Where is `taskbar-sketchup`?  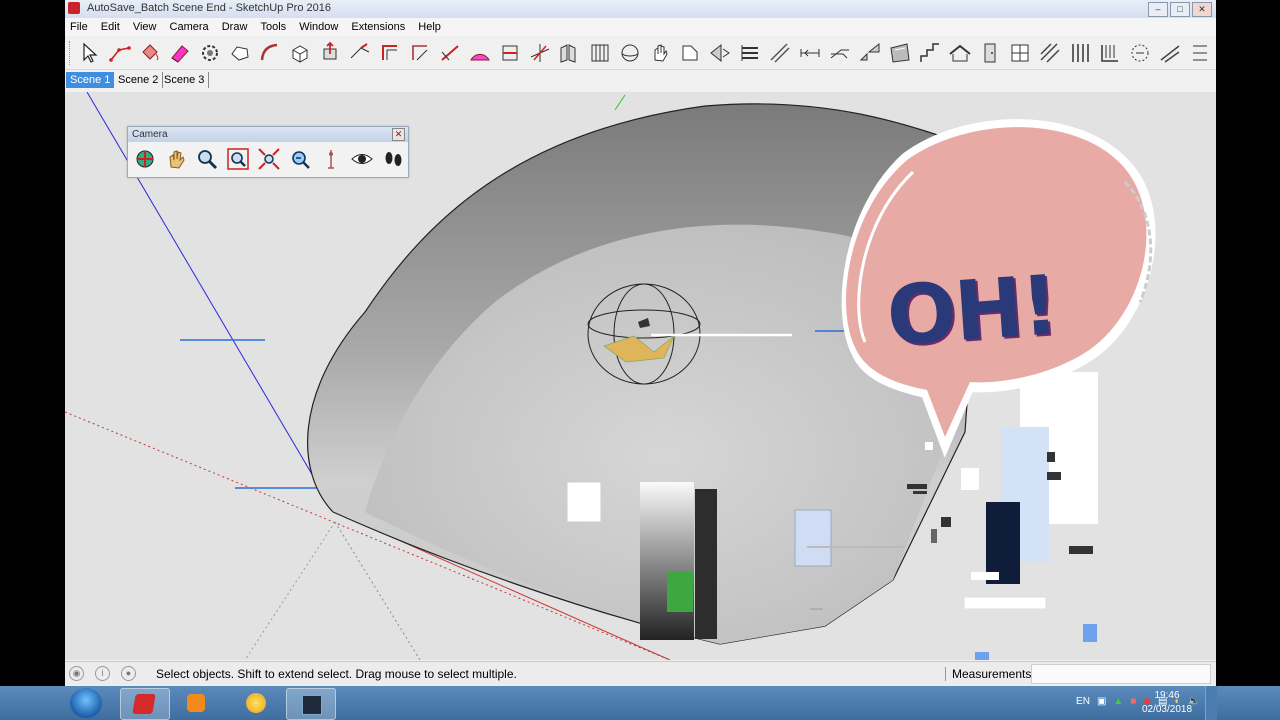 taskbar-sketchup is located at coordinates (145, 704).